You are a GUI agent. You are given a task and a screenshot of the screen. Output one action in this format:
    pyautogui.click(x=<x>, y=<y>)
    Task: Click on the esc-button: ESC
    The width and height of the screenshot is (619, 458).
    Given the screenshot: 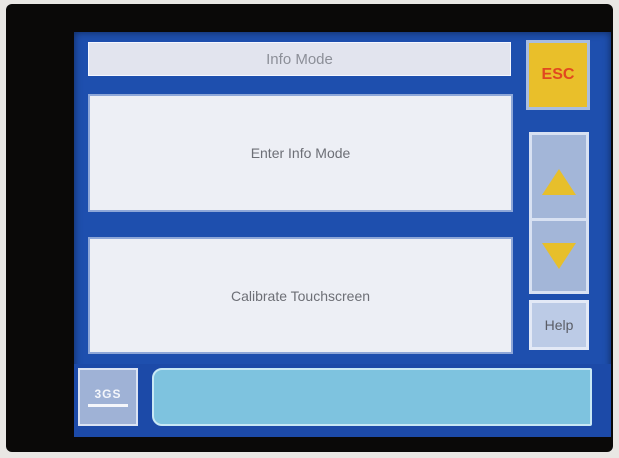 What is the action you would take?
    pyautogui.click(x=558, y=75)
    